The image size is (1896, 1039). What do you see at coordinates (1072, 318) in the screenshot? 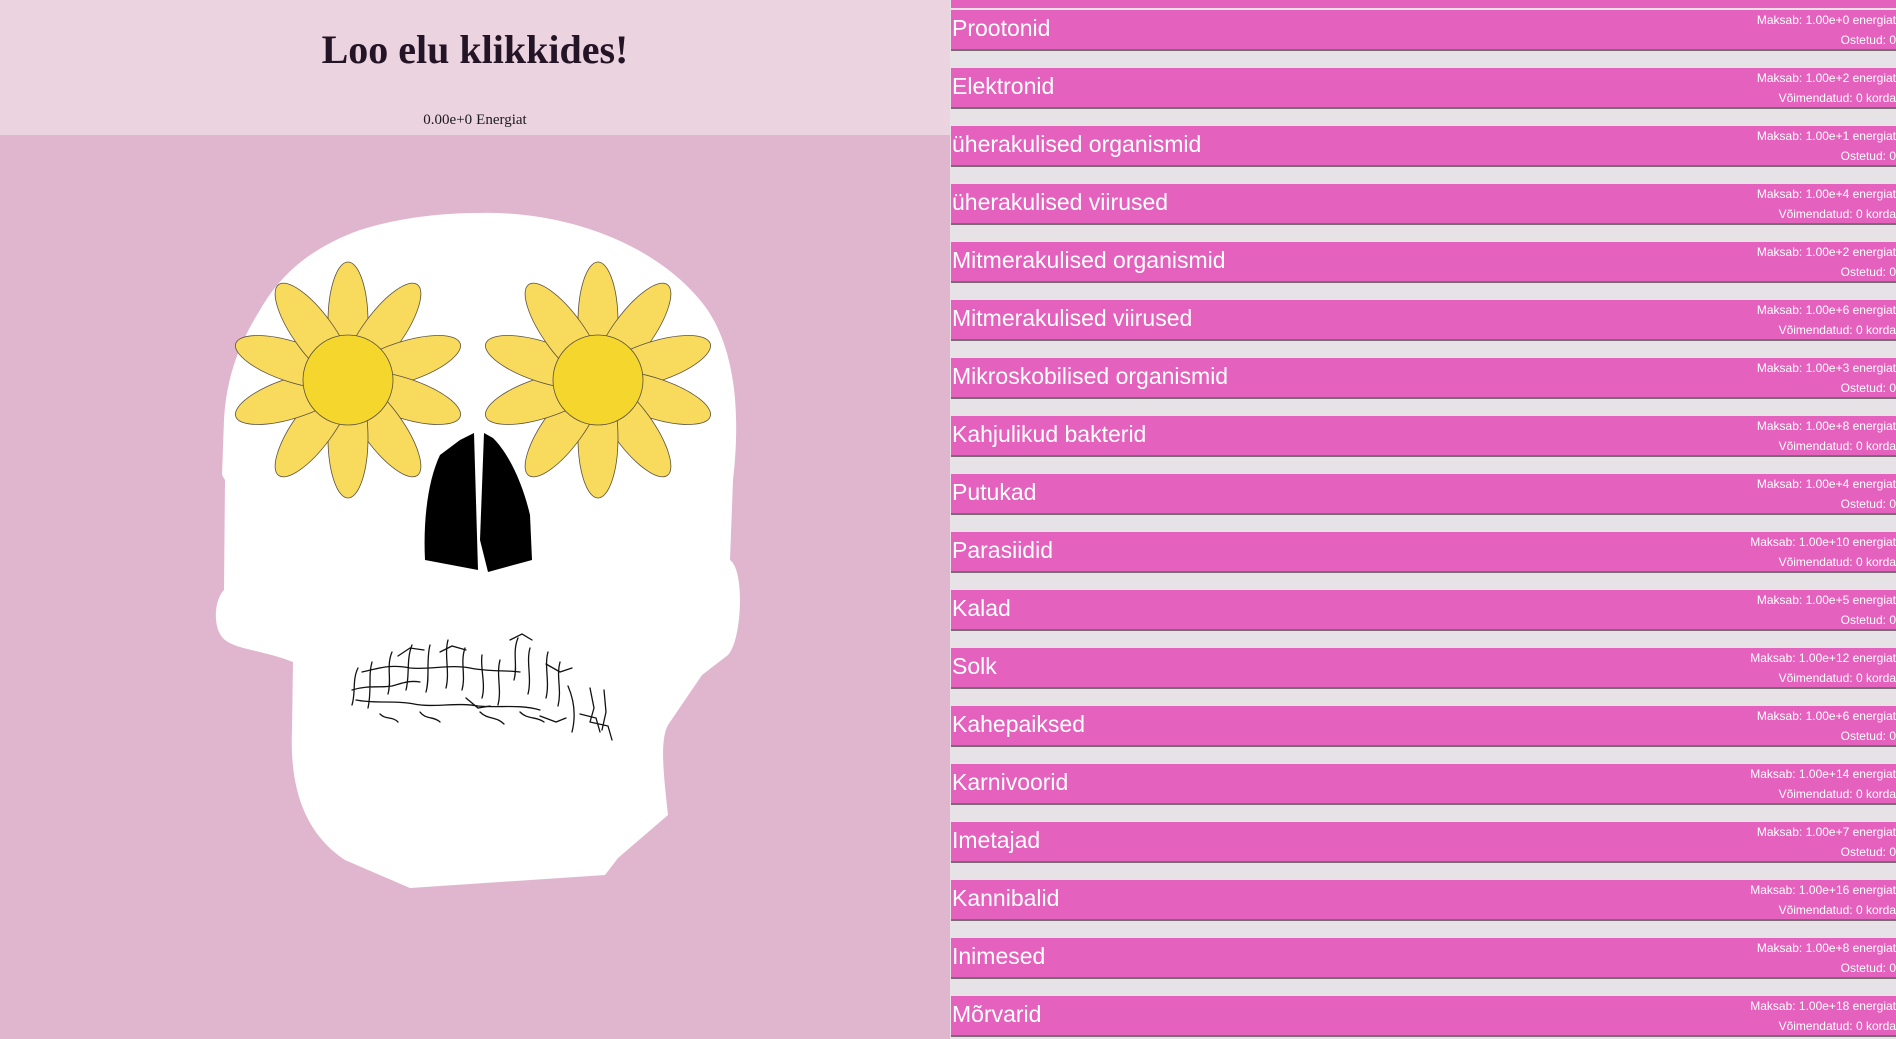
I see `shop-item-name: Mitmerakulised viirused` at bounding box center [1072, 318].